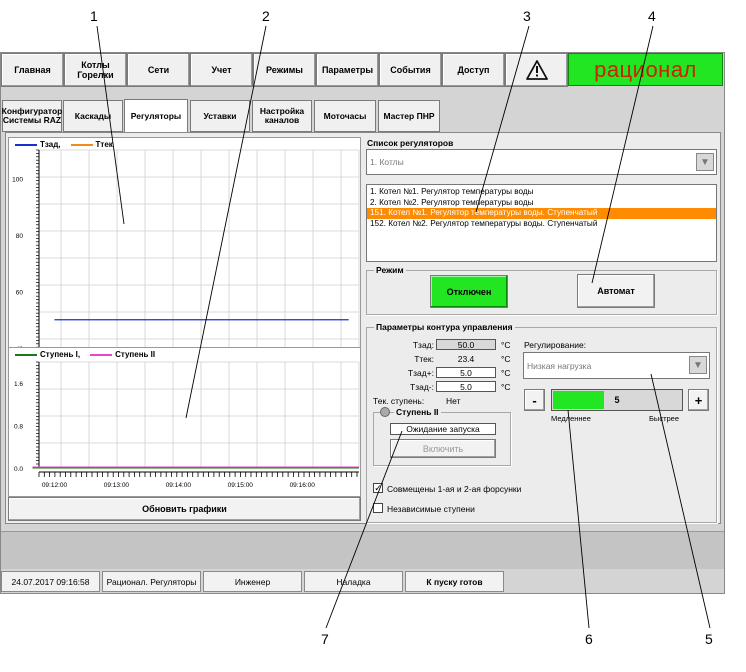 Image resolution: width=746 pixels, height=672 pixels. What do you see at coordinates (387, 162) in the screenshot?
I see `regulator-group-value: 1. Котлы` at bounding box center [387, 162].